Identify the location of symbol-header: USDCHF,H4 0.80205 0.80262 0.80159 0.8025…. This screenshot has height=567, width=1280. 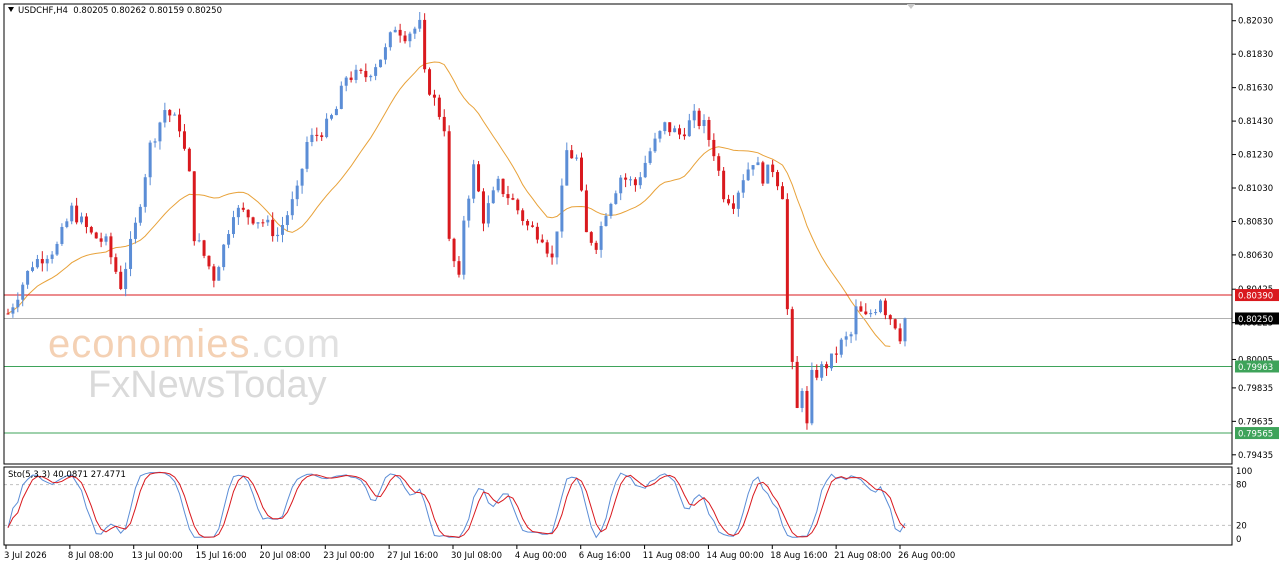
(115, 11).